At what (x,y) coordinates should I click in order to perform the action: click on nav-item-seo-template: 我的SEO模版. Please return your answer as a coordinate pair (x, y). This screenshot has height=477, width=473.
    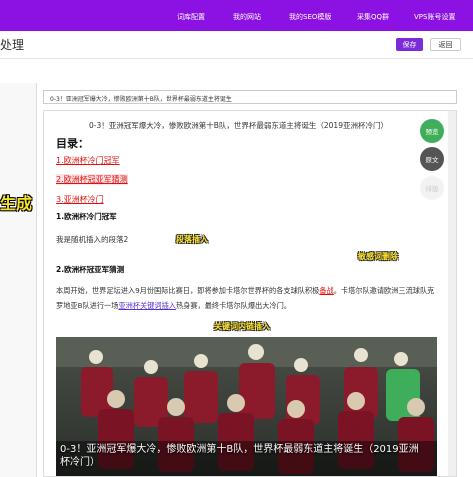
    Looking at the image, I should click on (310, 17).